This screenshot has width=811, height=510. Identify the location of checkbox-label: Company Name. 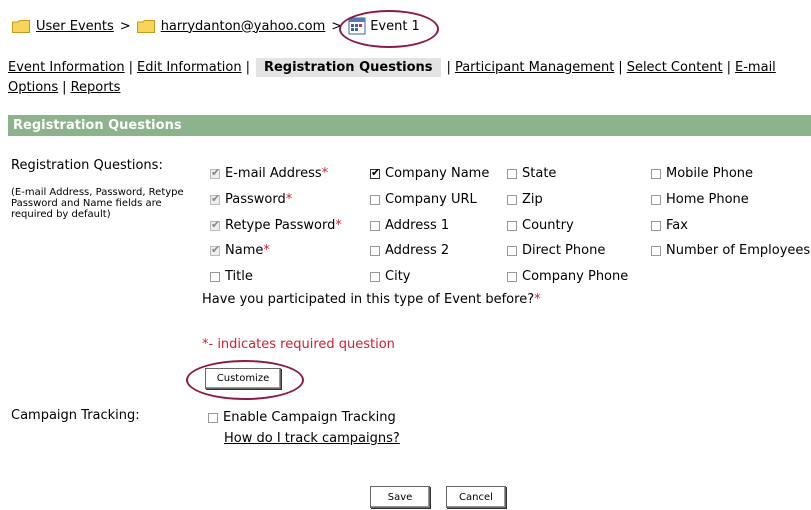
(437, 173).